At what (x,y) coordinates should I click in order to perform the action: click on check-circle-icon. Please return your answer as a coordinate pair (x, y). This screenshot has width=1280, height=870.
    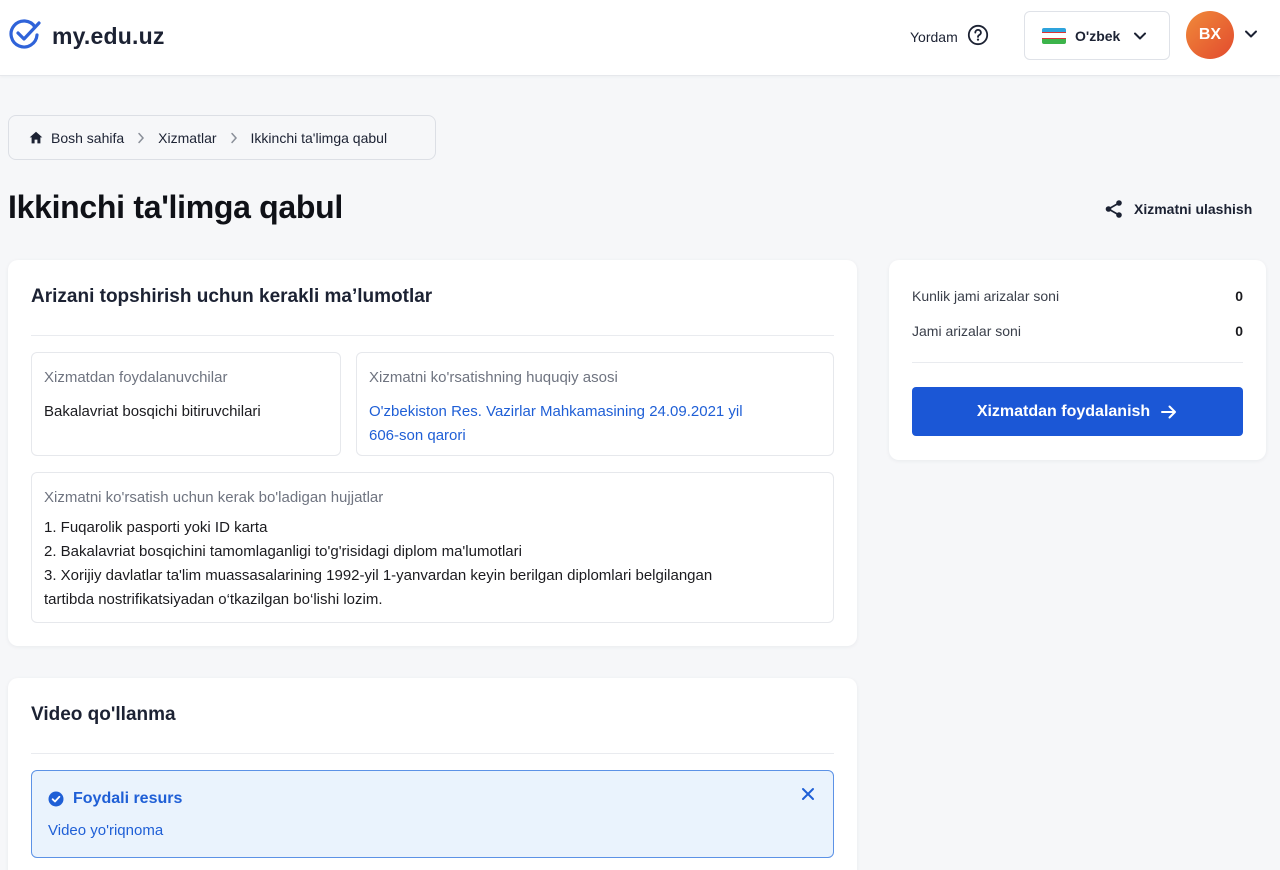
    Looking at the image, I should click on (25, 36).